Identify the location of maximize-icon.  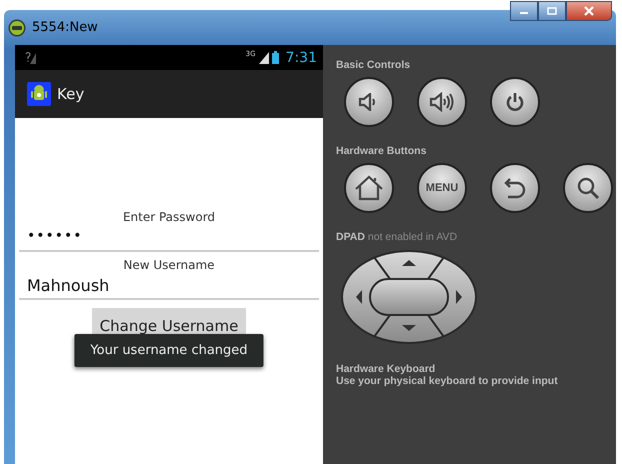
(552, 11).